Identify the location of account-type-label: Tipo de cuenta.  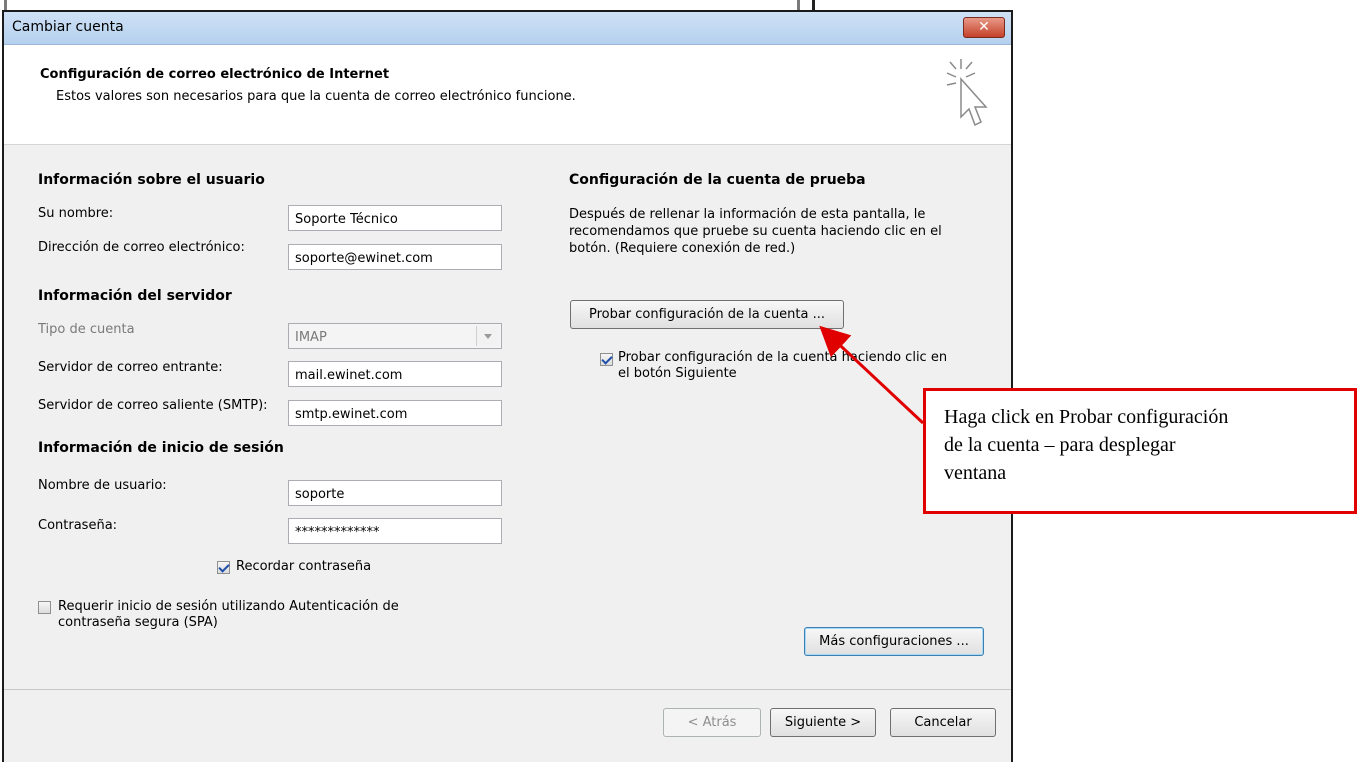
(86, 329).